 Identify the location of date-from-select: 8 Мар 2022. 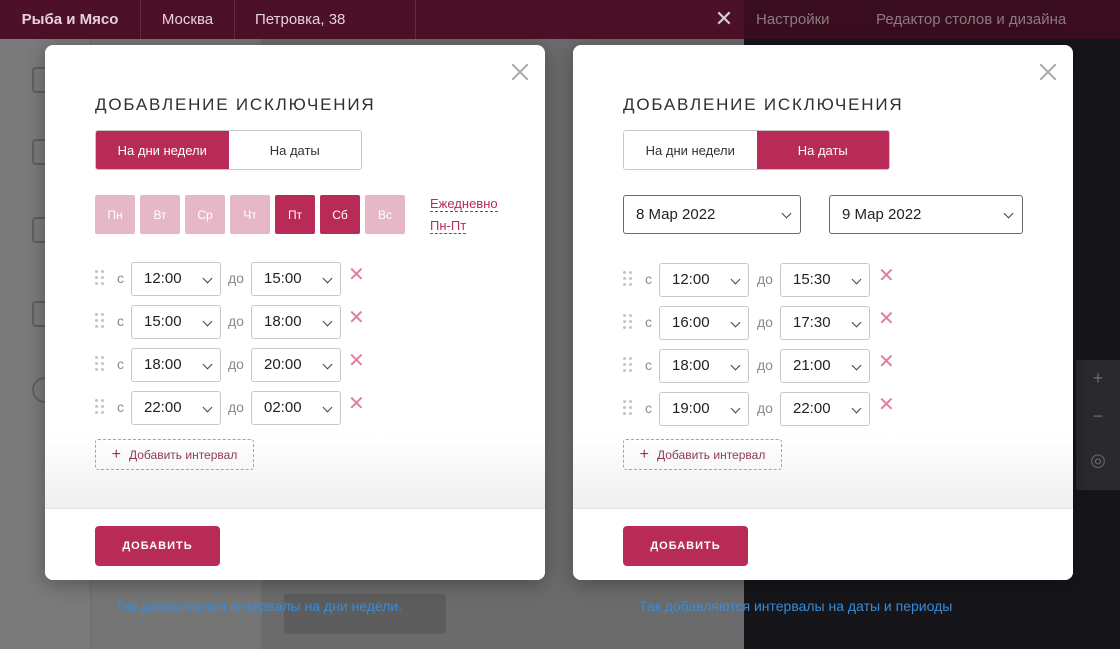
(712, 214).